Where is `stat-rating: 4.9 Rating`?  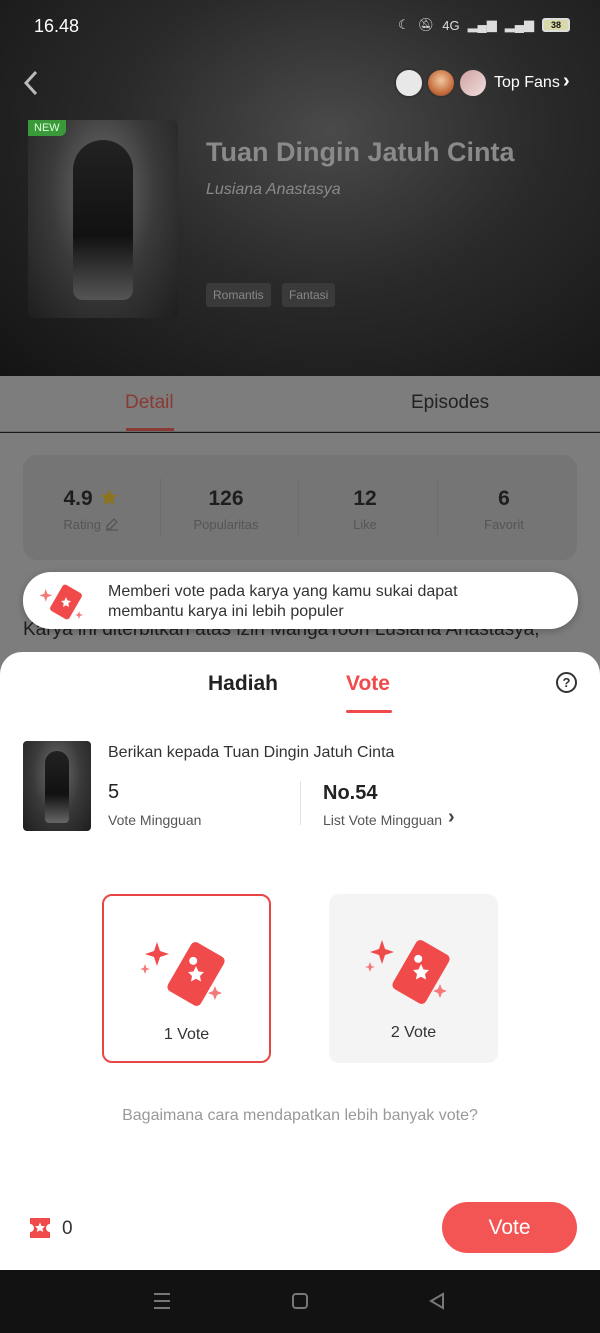 stat-rating: 4.9 Rating is located at coordinates (91, 509).